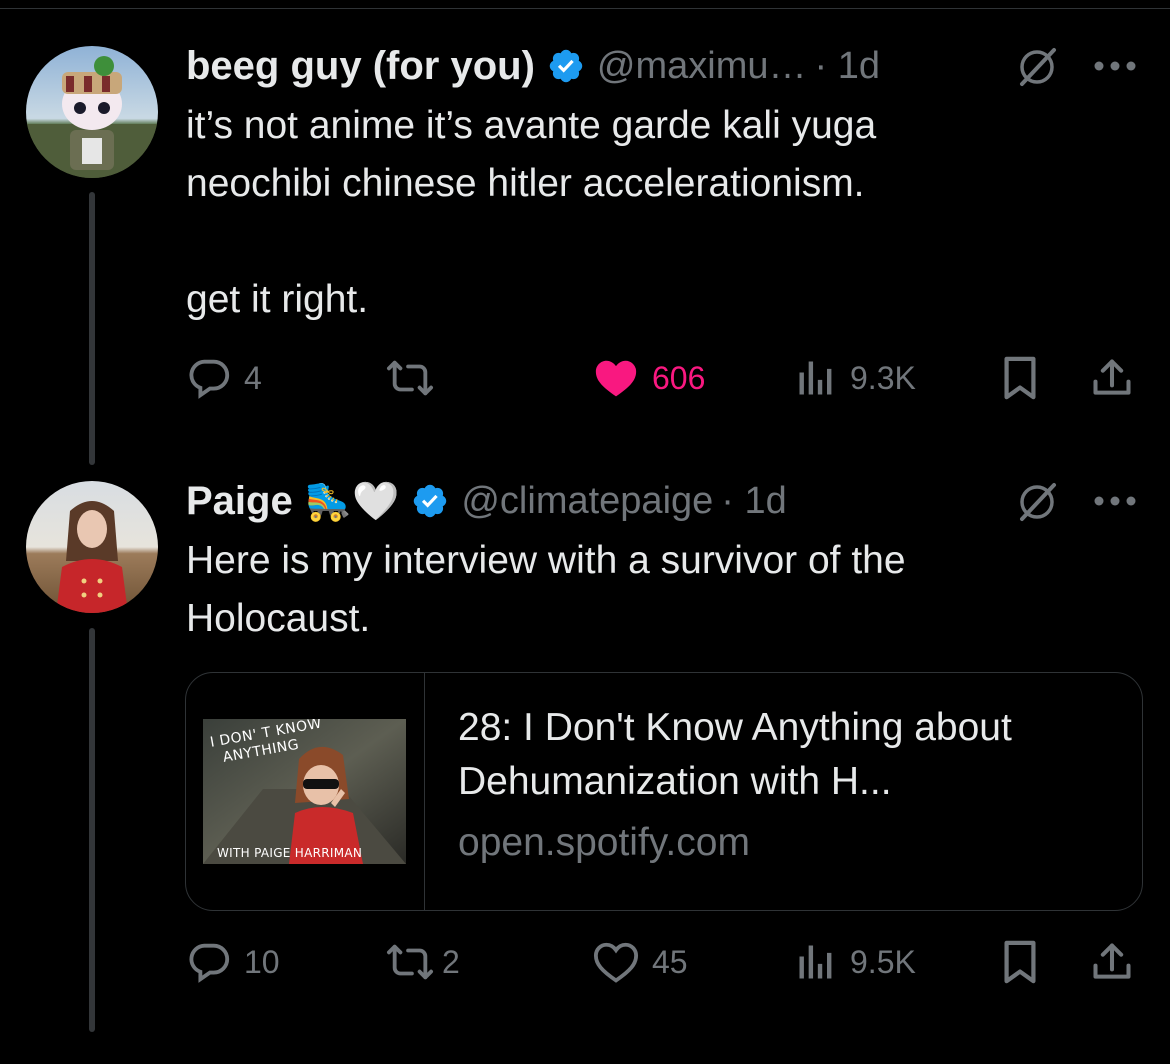 This screenshot has width=1170, height=1064. Describe the element at coordinates (360, 66) in the screenshot. I see `display-name: beeg guy (for you)` at that location.